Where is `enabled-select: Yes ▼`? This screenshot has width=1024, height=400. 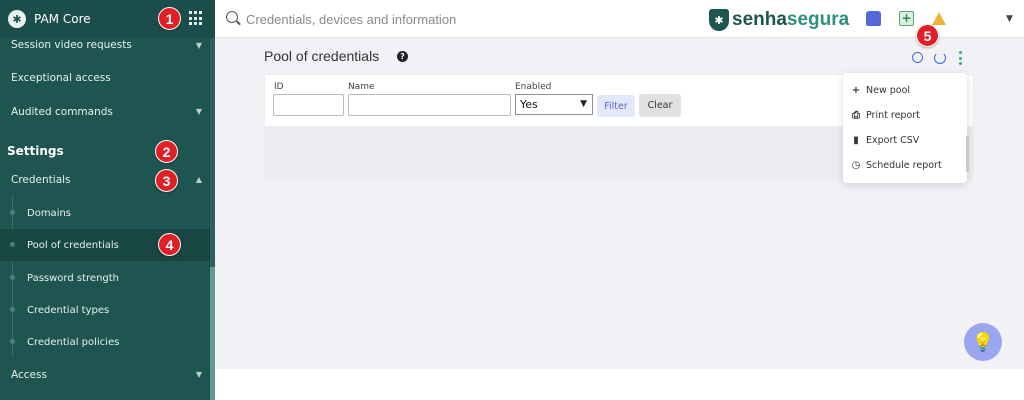
enabled-select: Yes ▼ is located at coordinates (554, 104).